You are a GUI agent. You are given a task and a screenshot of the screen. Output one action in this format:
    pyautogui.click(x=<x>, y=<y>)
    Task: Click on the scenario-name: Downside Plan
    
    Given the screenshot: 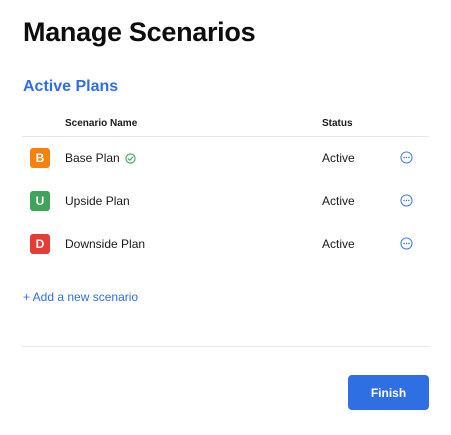 What is the action you would take?
    pyautogui.click(x=105, y=244)
    